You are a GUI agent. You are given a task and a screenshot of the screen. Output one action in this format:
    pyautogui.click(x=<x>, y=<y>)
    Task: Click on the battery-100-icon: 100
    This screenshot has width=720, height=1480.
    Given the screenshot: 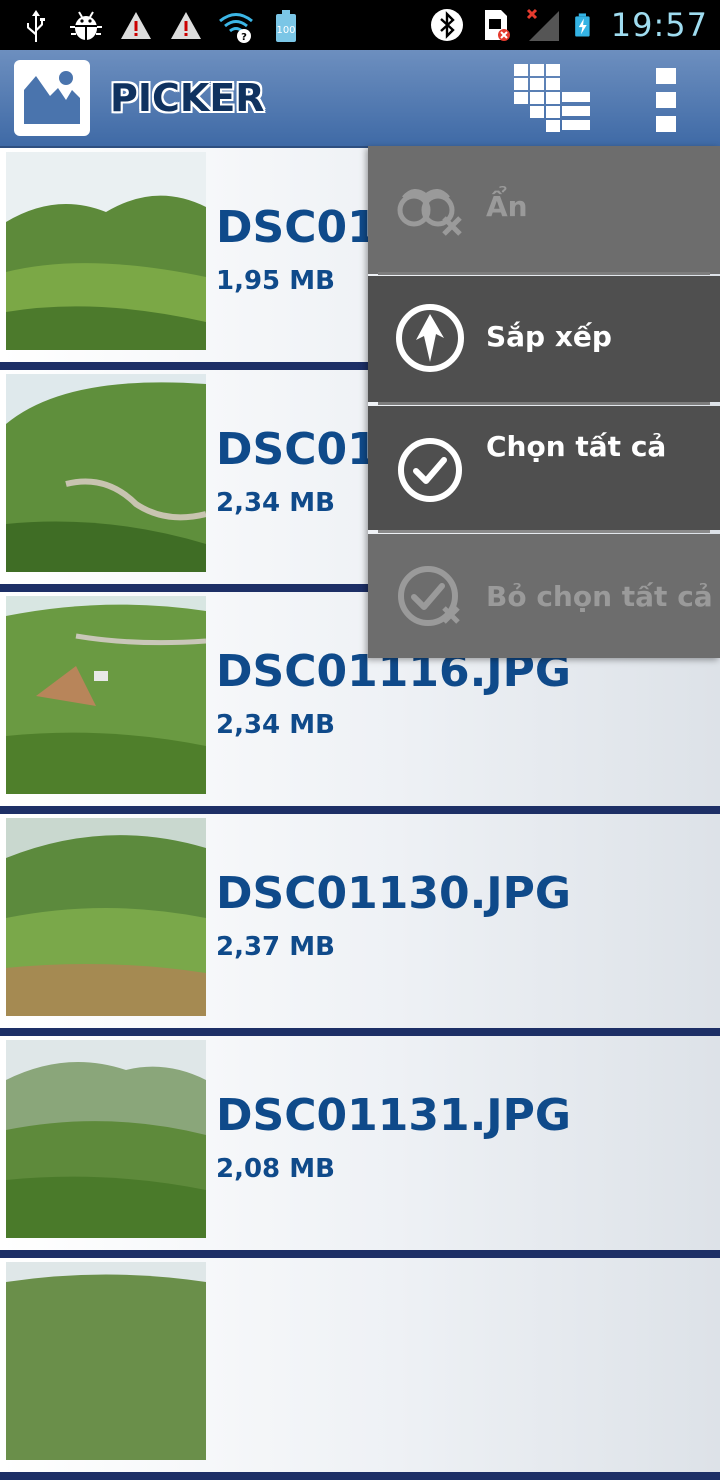 What is the action you would take?
    pyautogui.click(x=286, y=26)
    